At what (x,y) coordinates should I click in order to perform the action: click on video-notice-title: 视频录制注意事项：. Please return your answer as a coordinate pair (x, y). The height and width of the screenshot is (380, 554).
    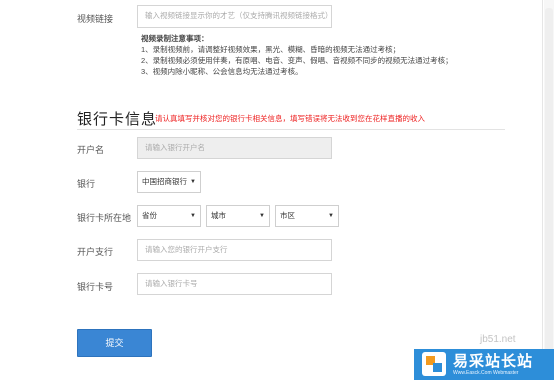
    Looking at the image, I should click on (175, 38).